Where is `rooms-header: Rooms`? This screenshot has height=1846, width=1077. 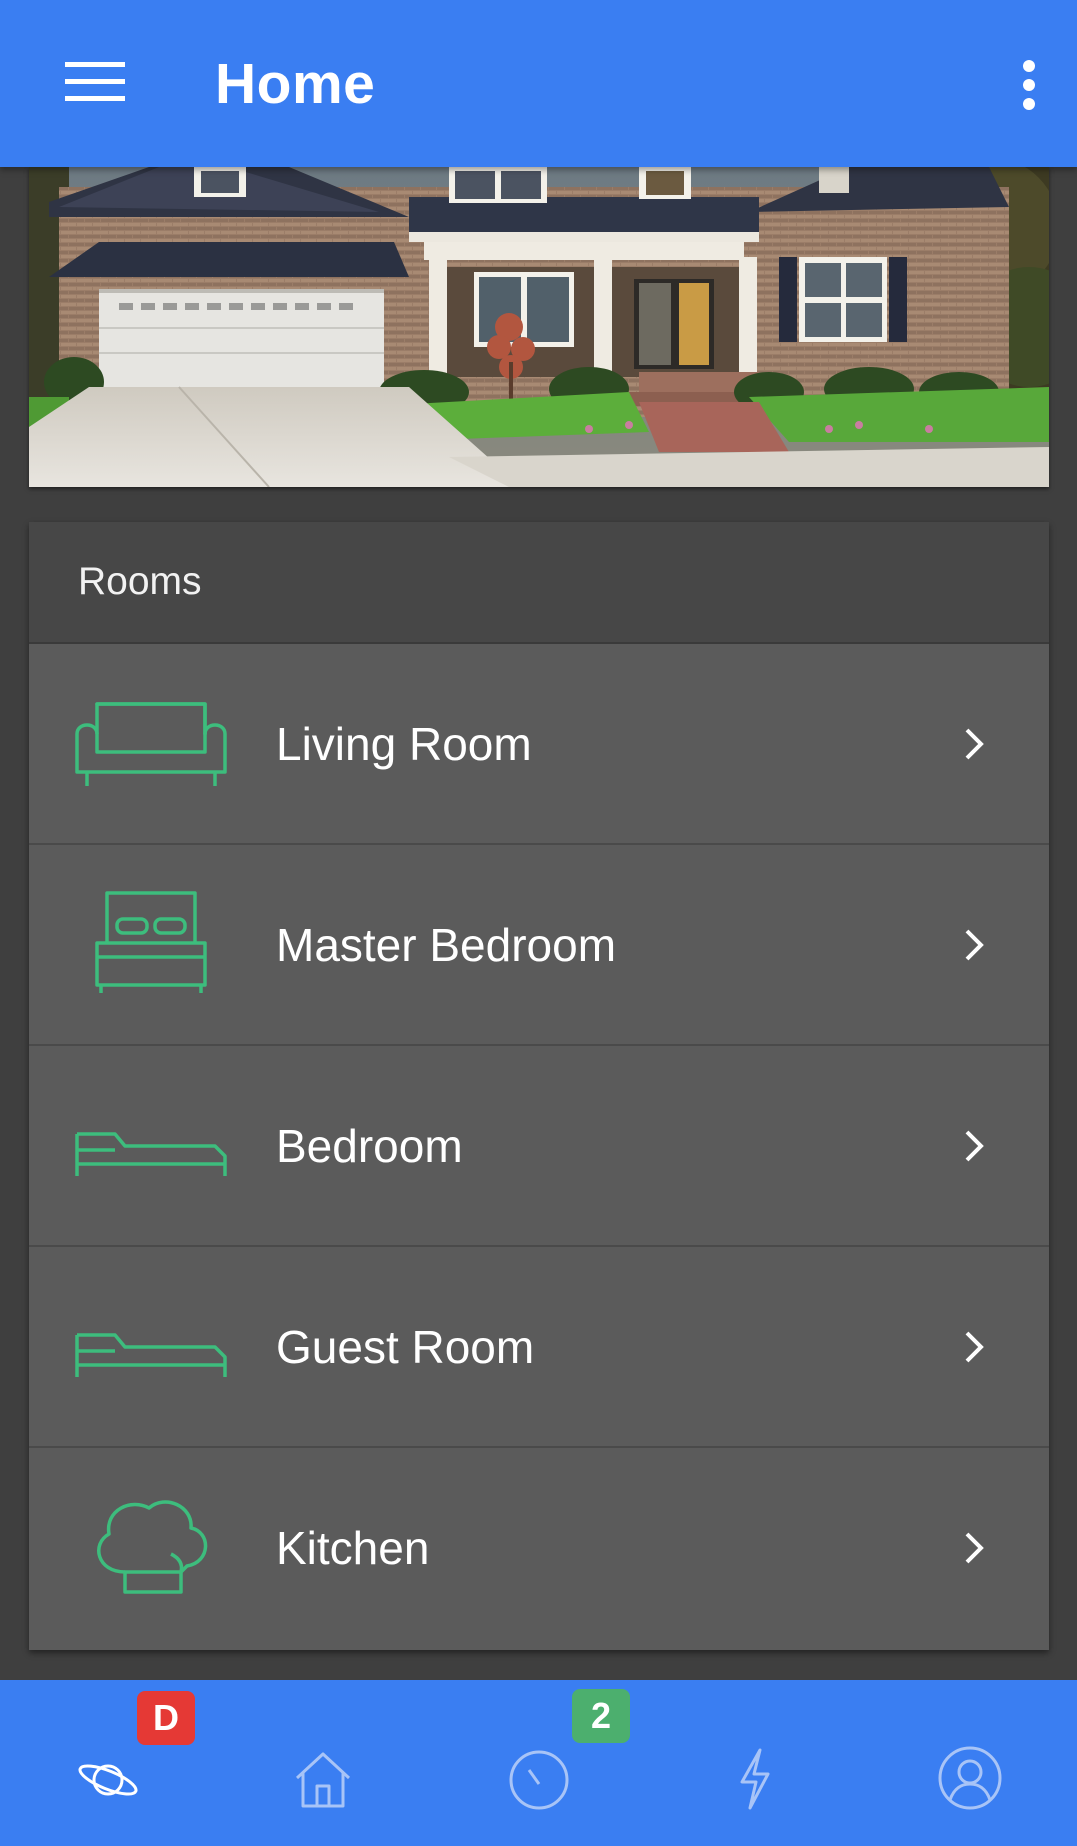
rooms-header: Rooms is located at coordinates (539, 583).